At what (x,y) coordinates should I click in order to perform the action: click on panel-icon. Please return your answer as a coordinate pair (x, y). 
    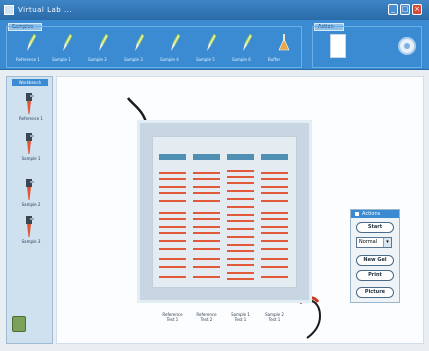
    Looking at the image, I should click on (357, 213).